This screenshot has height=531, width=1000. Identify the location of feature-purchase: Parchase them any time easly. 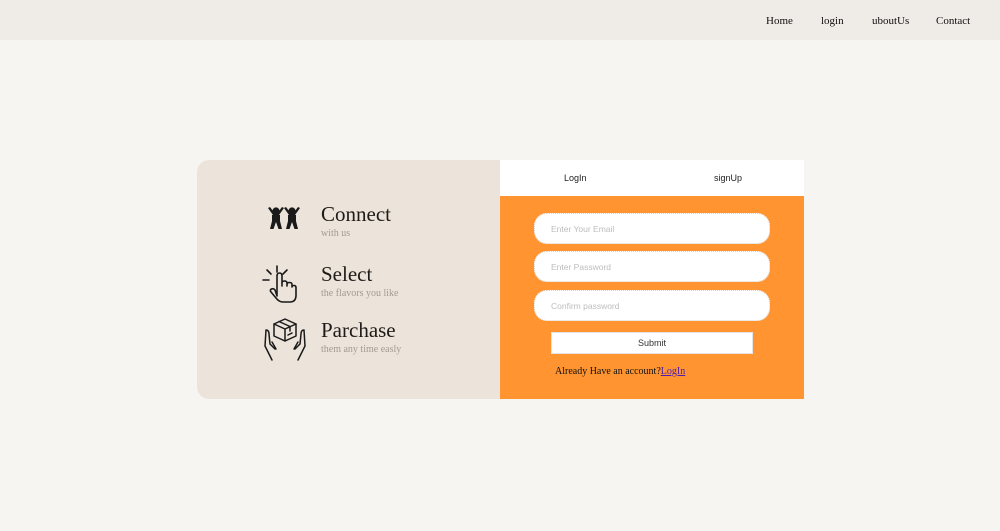
(348, 346).